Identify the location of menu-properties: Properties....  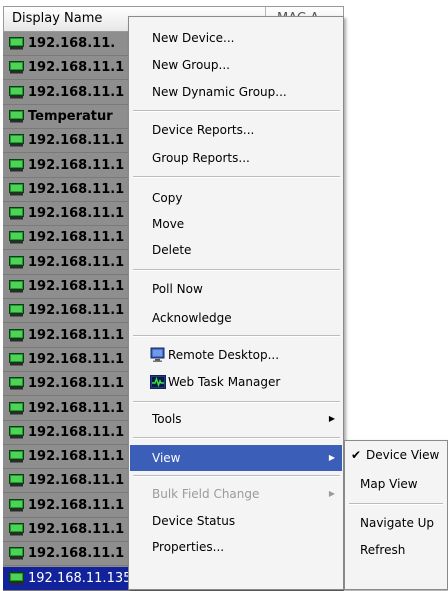
(236, 547).